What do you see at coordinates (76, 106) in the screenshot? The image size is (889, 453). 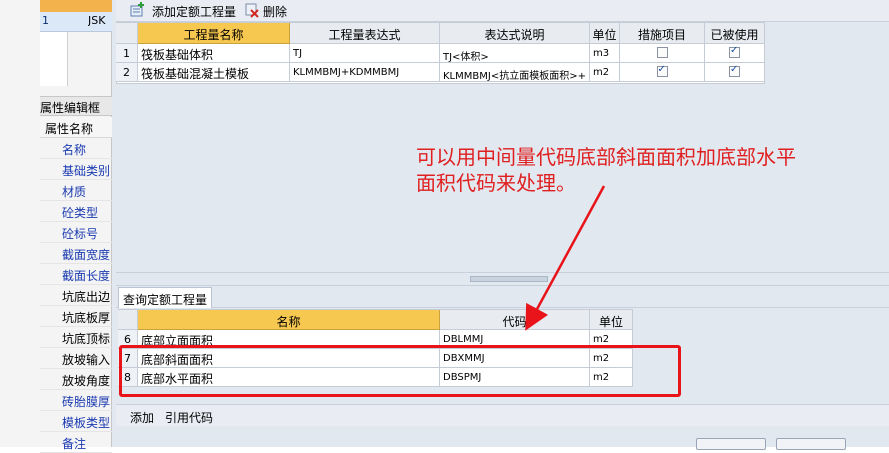 I see `properties-panel-title: 属性编辑框` at bounding box center [76, 106].